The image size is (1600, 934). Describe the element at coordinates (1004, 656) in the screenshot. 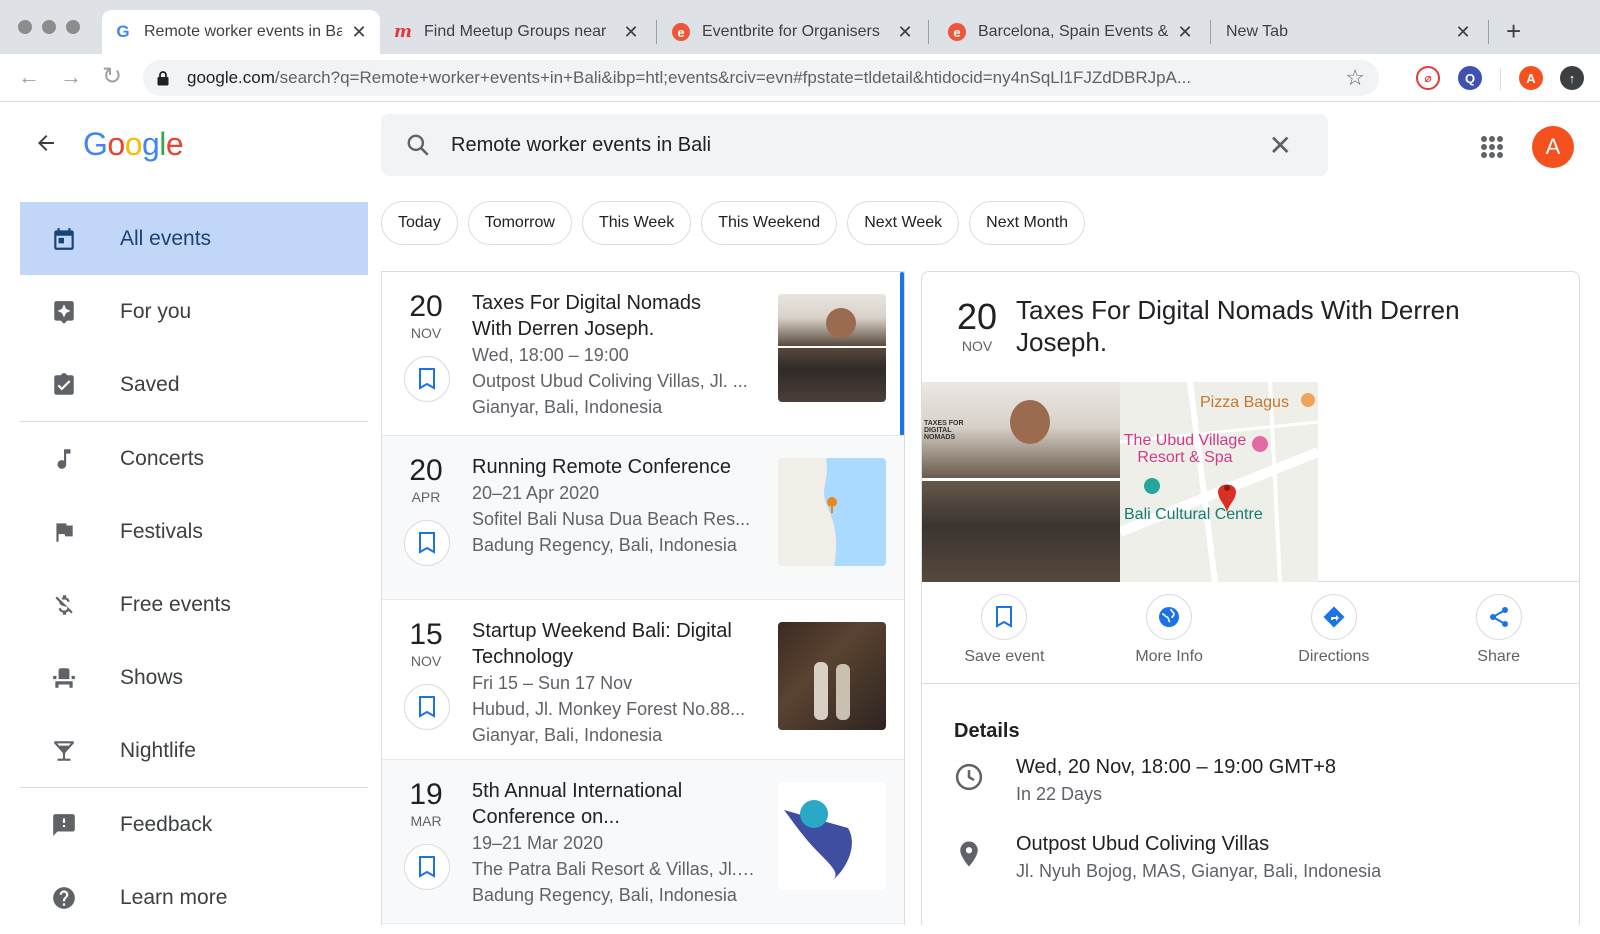

I see `action-label: Save event` at that location.